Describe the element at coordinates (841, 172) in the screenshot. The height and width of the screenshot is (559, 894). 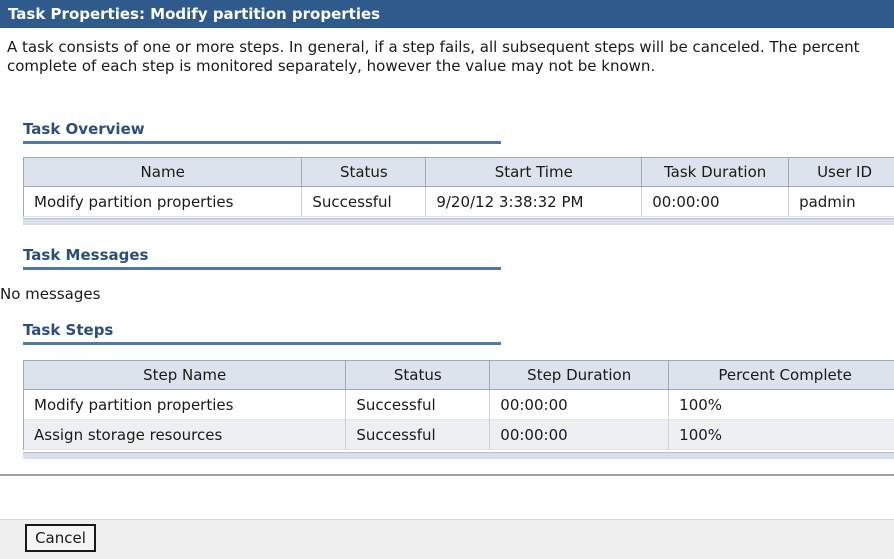
I see `column-header-user-id: User ID` at that location.